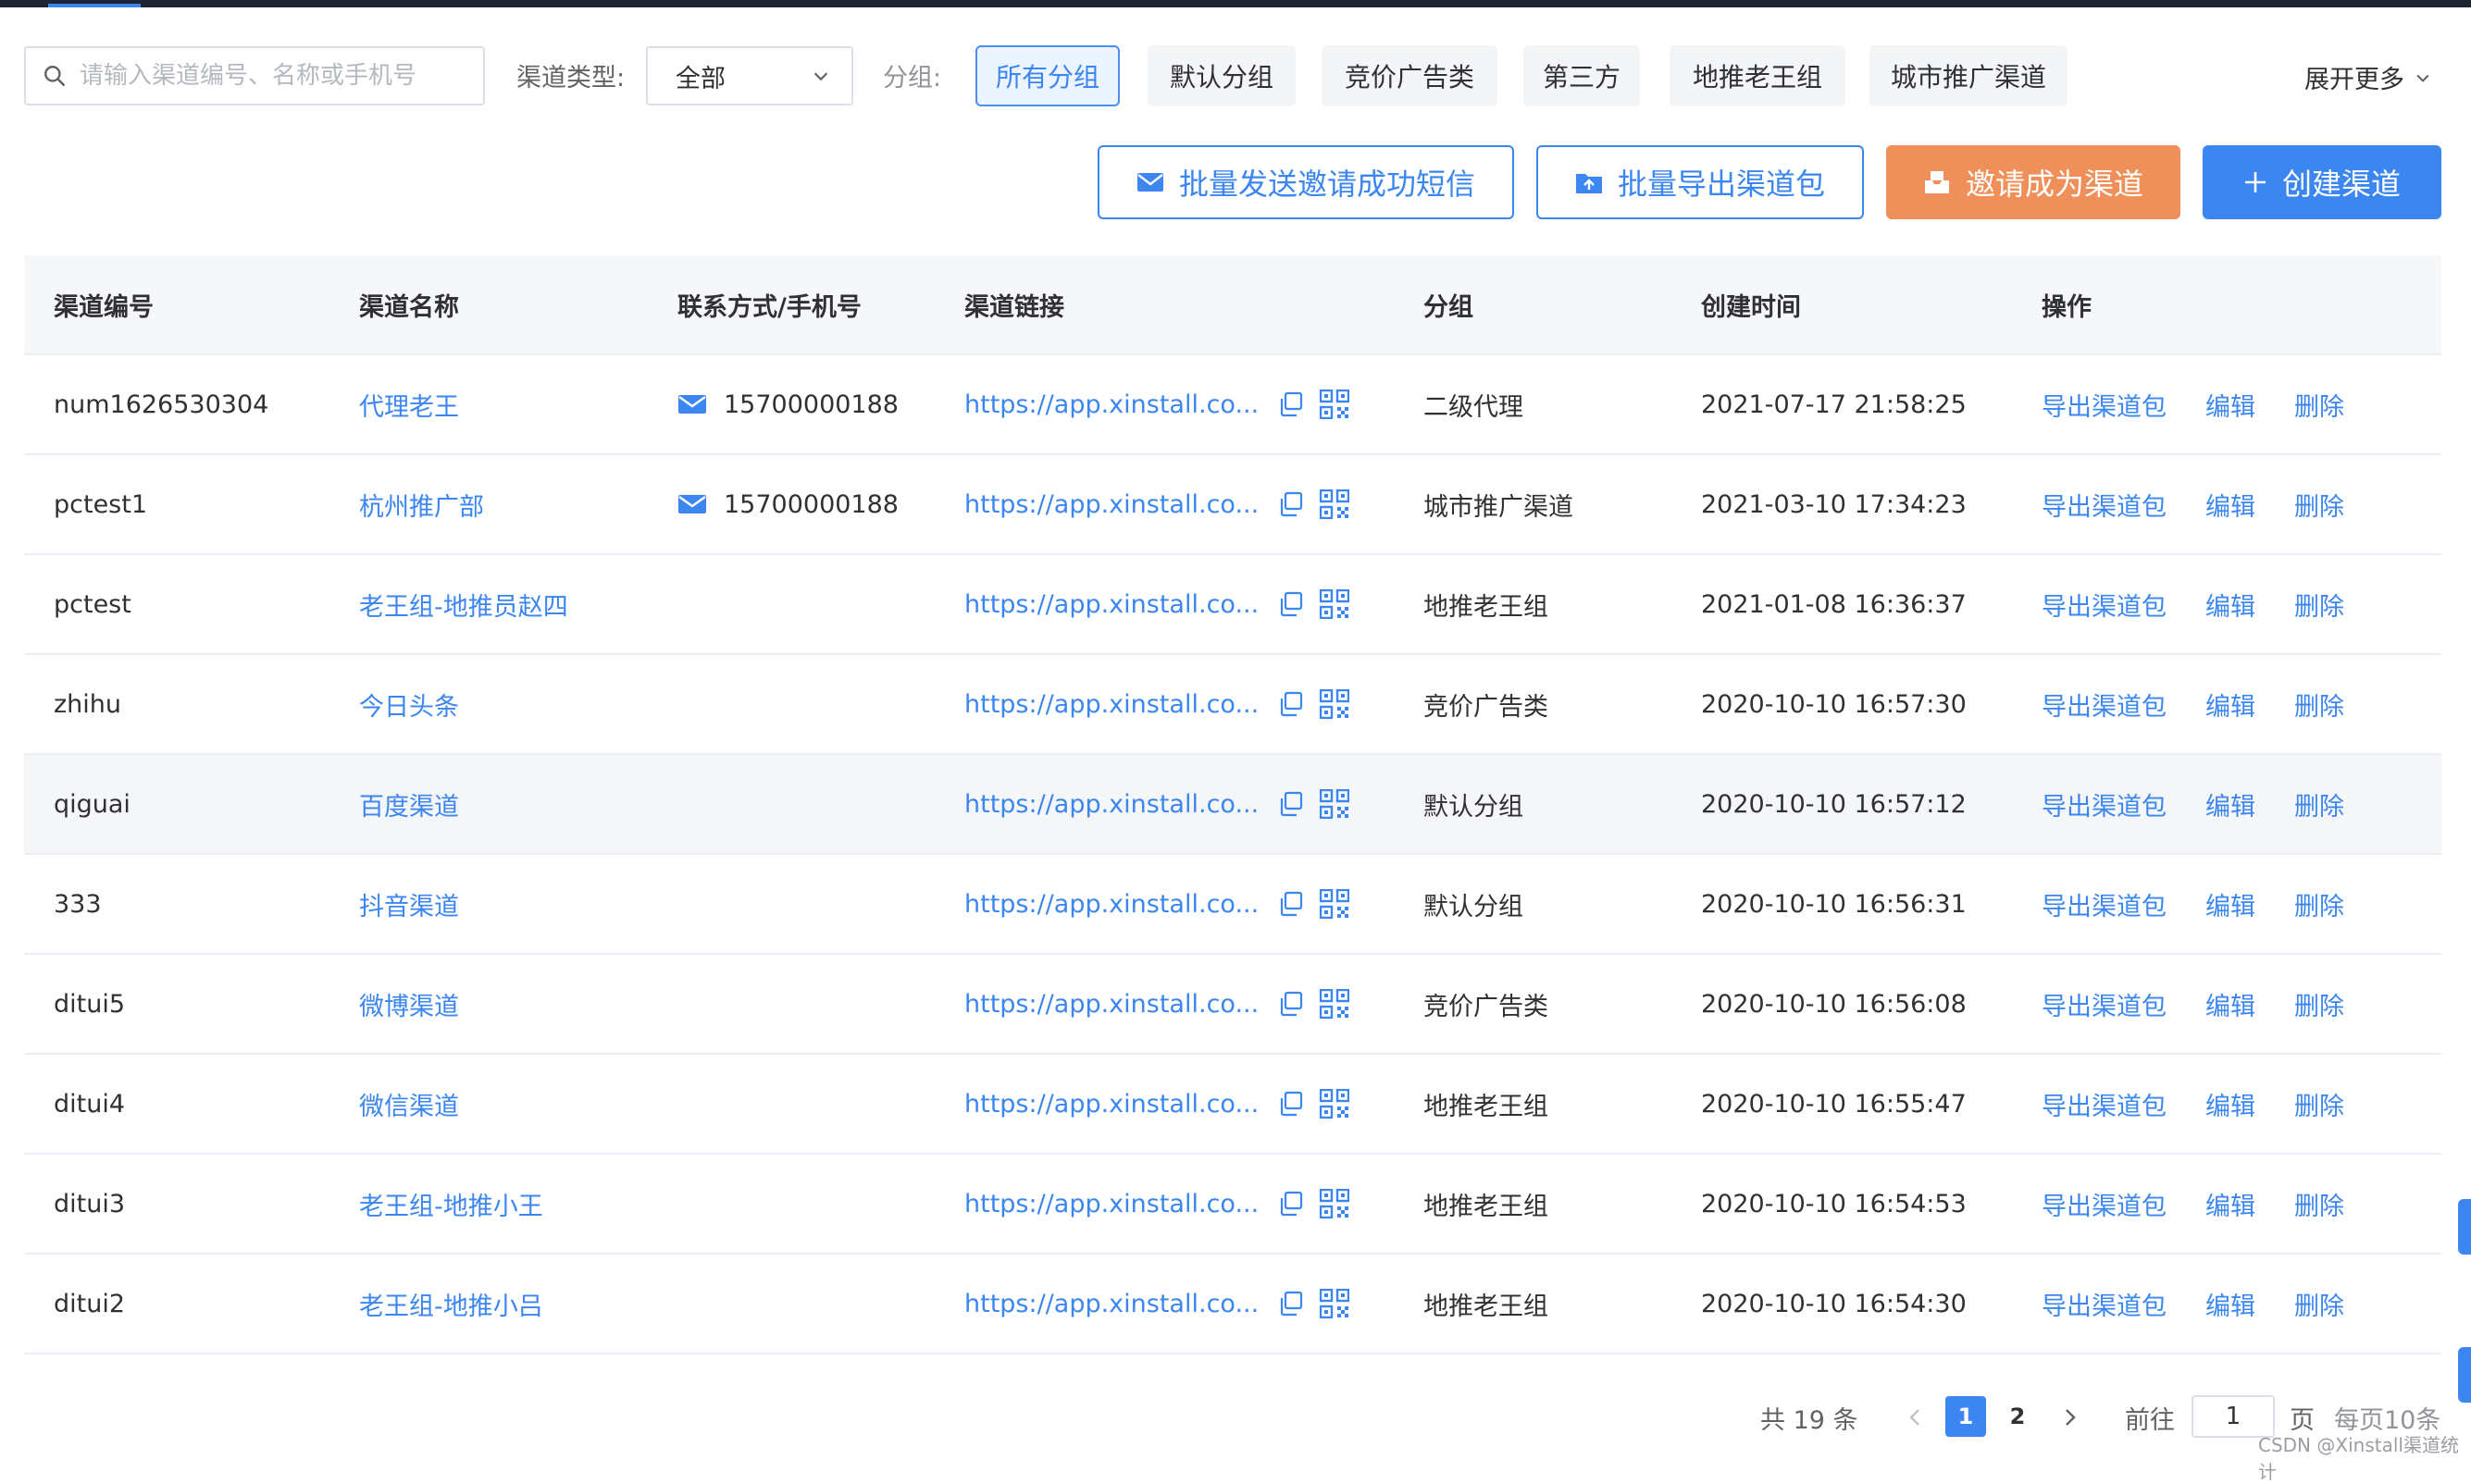 The width and height of the screenshot is (2471, 1484). Describe the element at coordinates (1222, 76) in the screenshot. I see `group-chip-default: 默认分组` at that location.